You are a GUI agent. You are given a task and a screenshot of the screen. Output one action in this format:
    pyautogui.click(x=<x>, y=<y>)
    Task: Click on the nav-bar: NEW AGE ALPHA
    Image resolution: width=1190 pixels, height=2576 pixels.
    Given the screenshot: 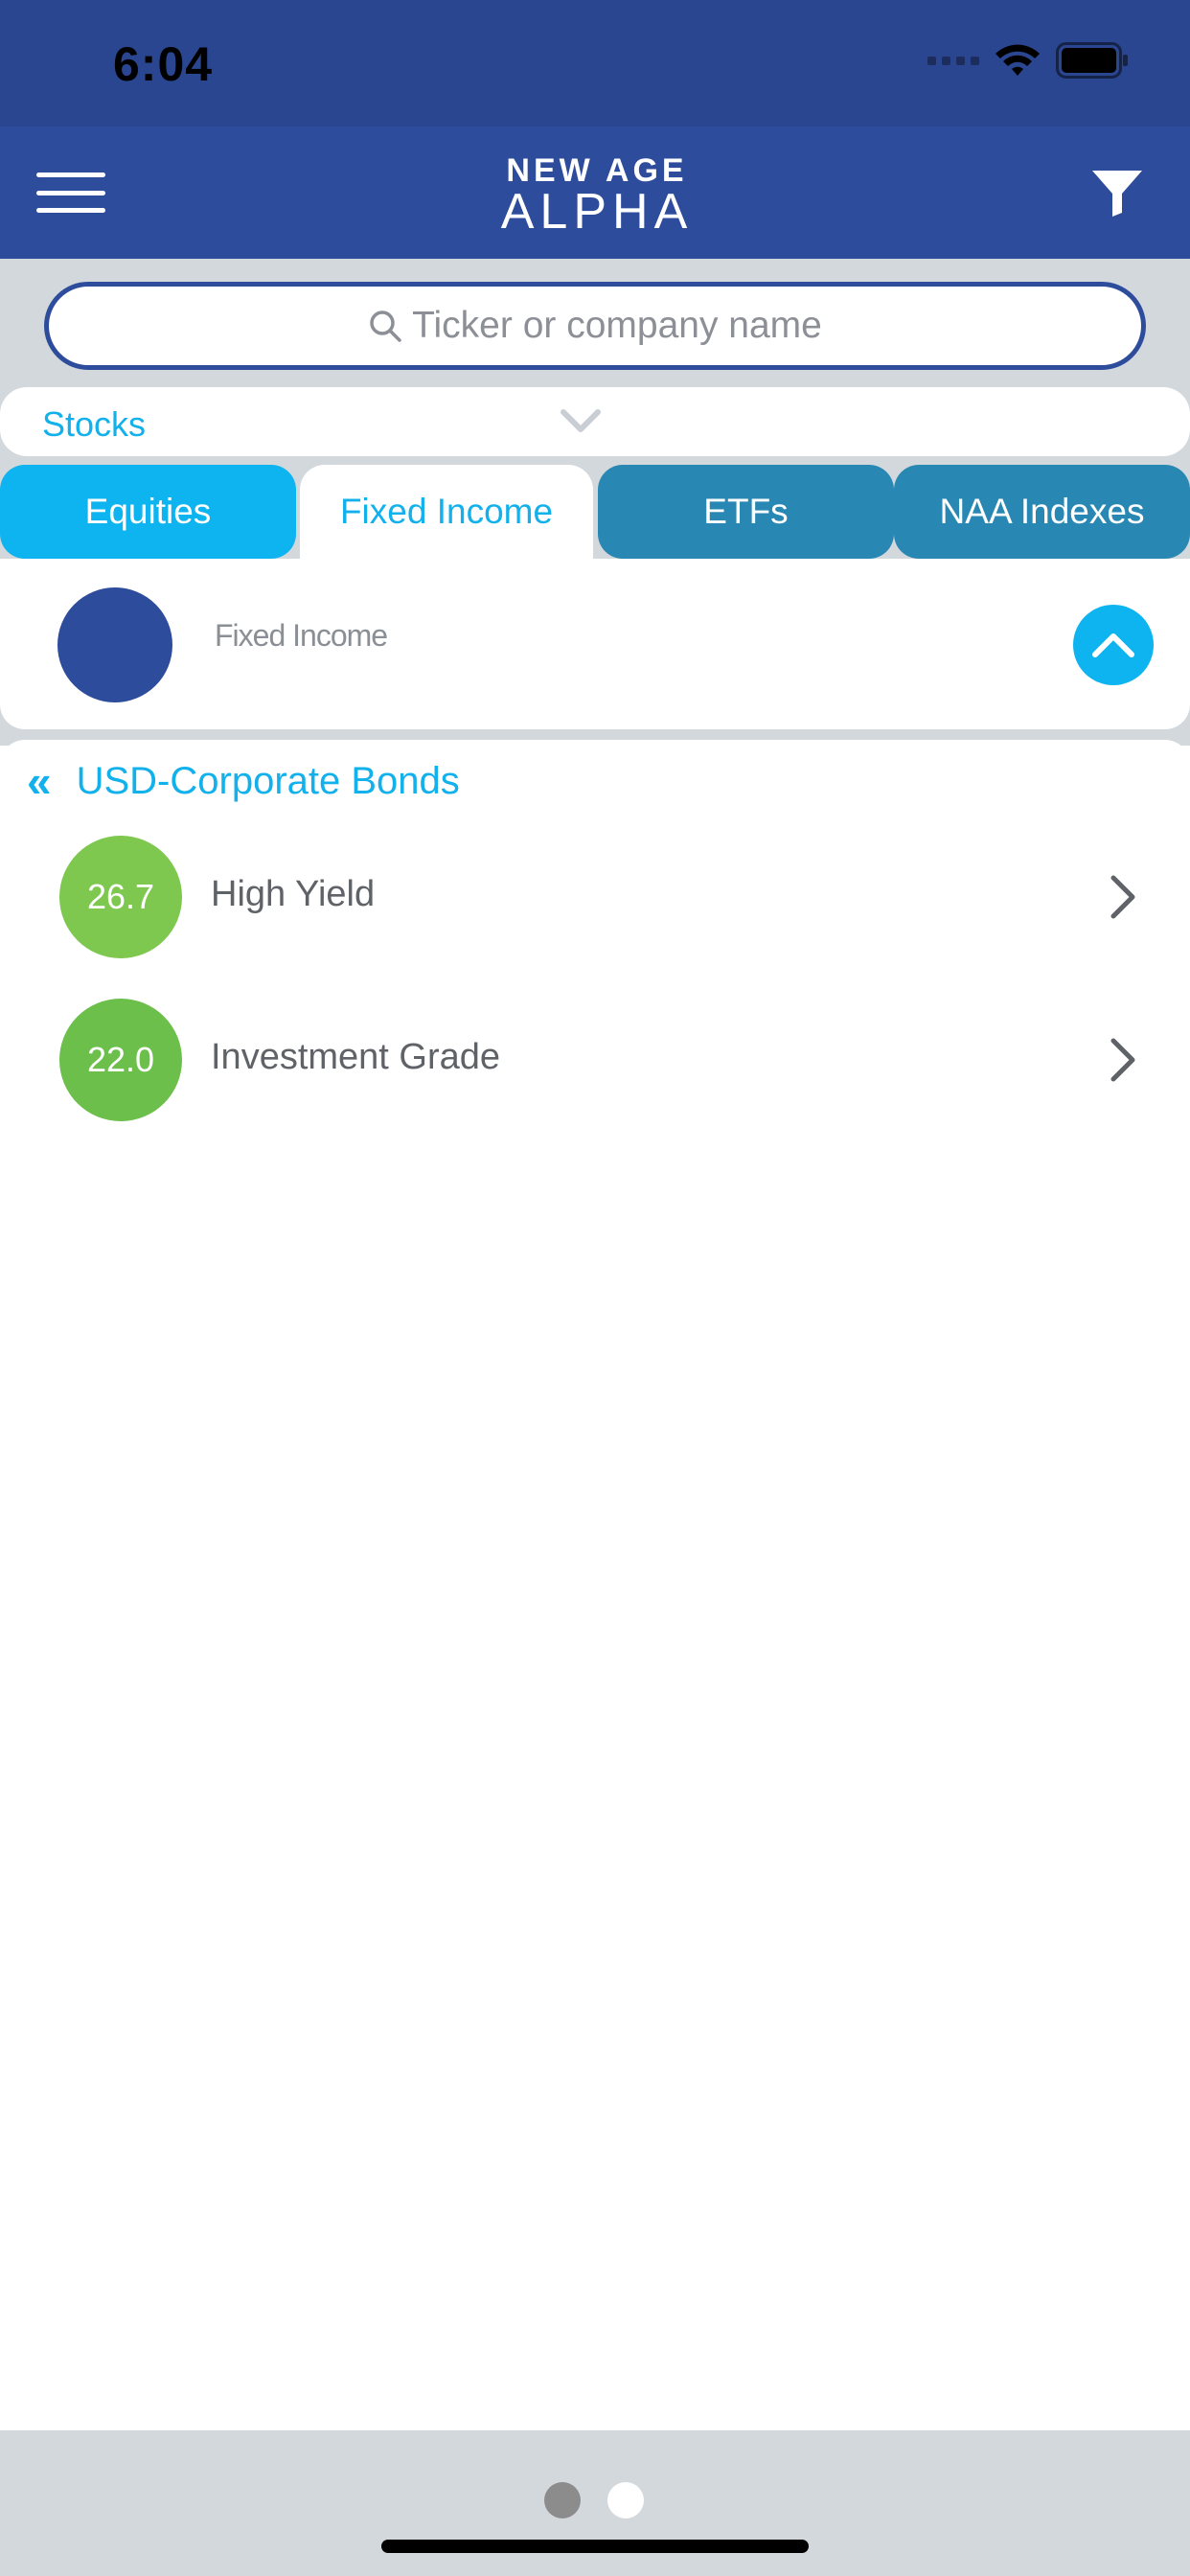 What is the action you would take?
    pyautogui.click(x=595, y=193)
    